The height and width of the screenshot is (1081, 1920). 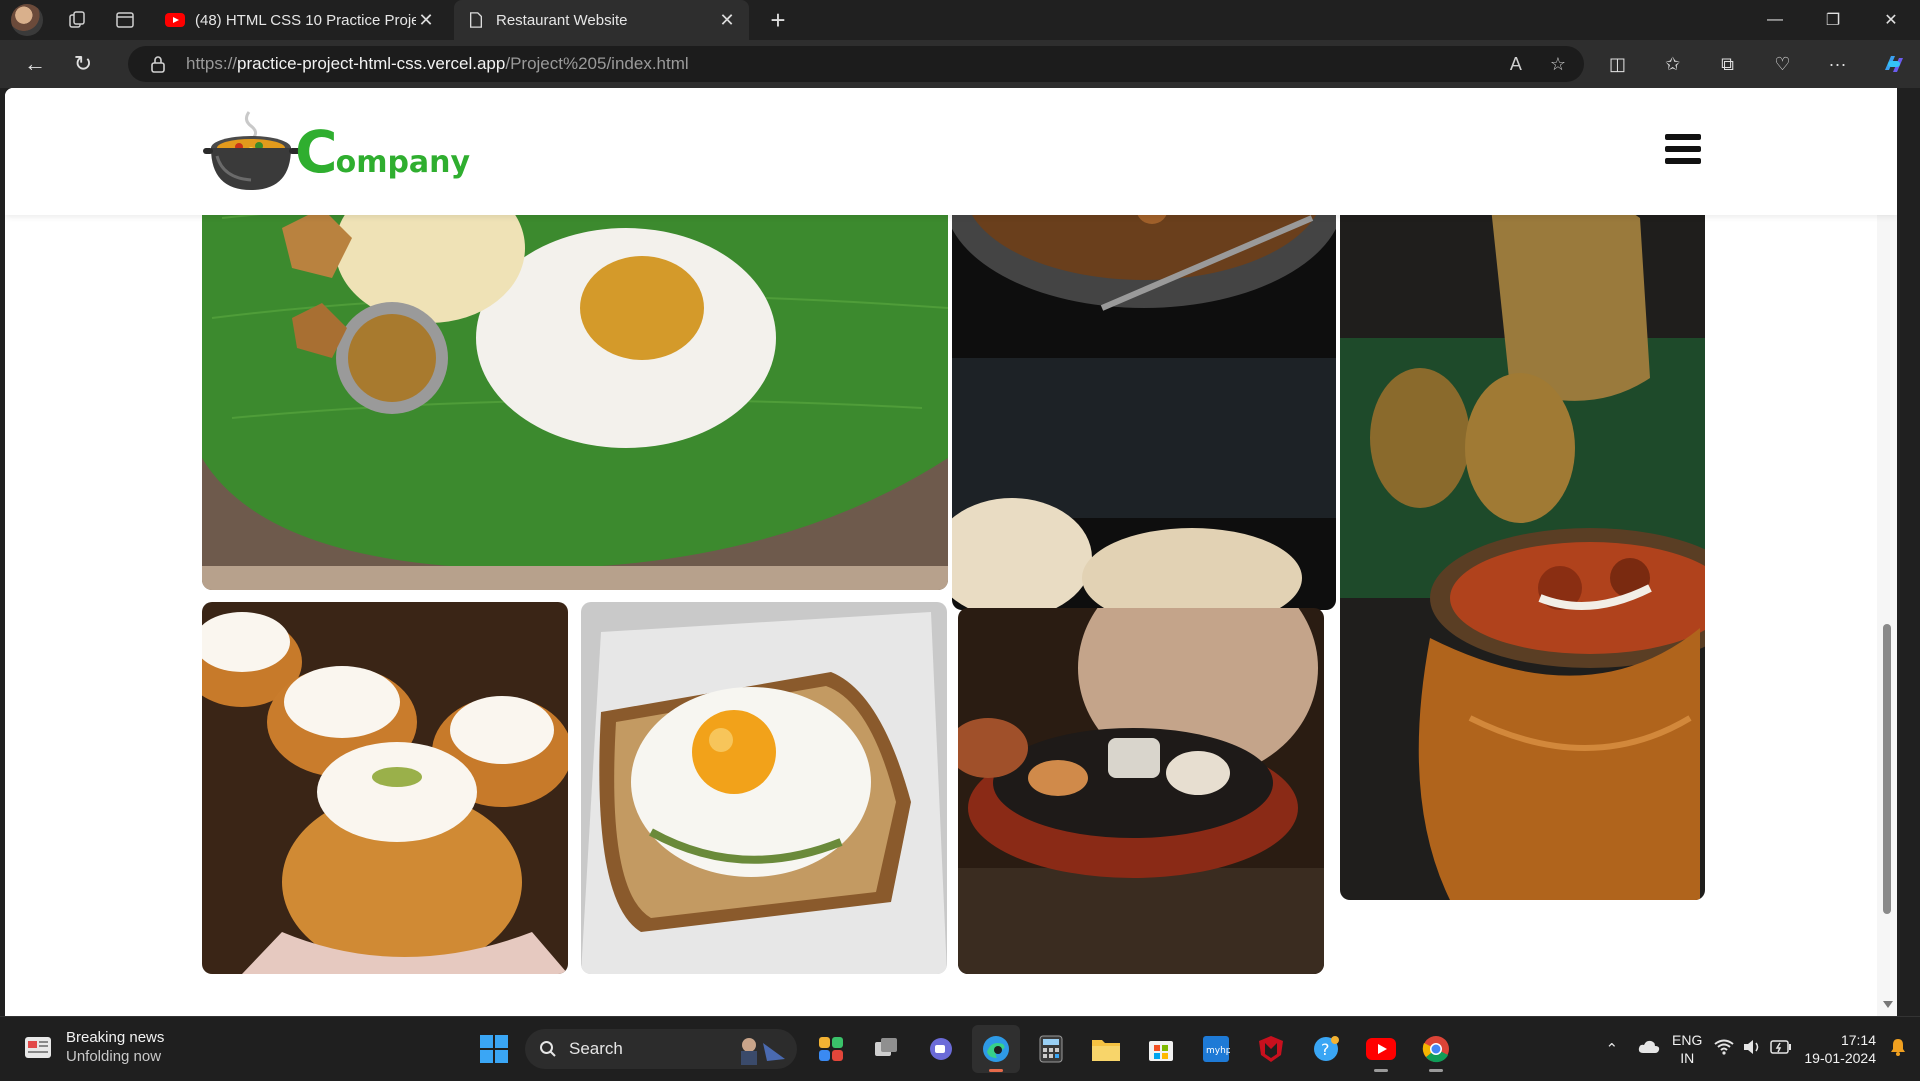 I want to click on taskbar-myhp: myhp, so click(x=1216, y=1049).